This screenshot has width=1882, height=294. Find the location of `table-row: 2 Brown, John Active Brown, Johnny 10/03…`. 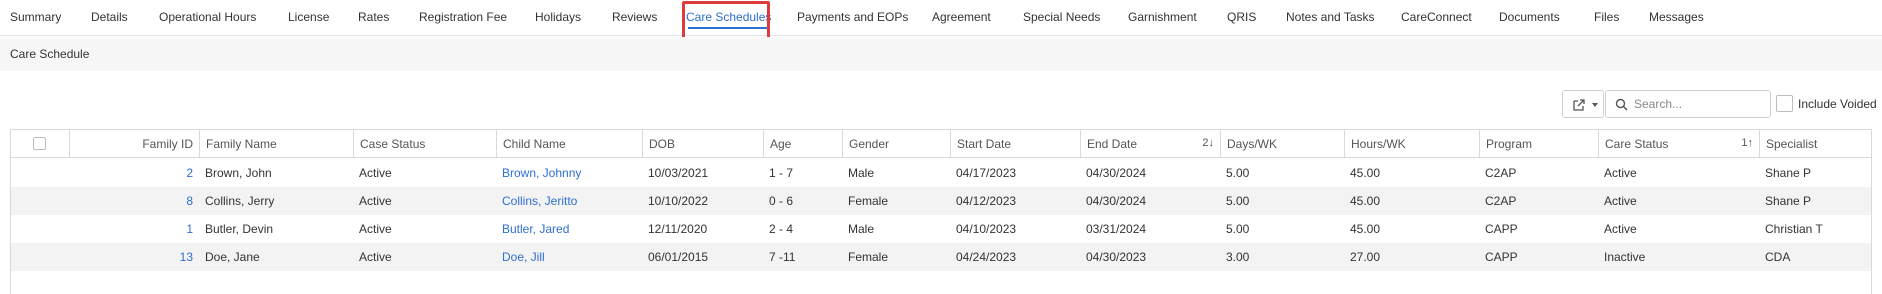

table-row: 2 Brown, John Active Brown, Johnny 10/03… is located at coordinates (941, 173).